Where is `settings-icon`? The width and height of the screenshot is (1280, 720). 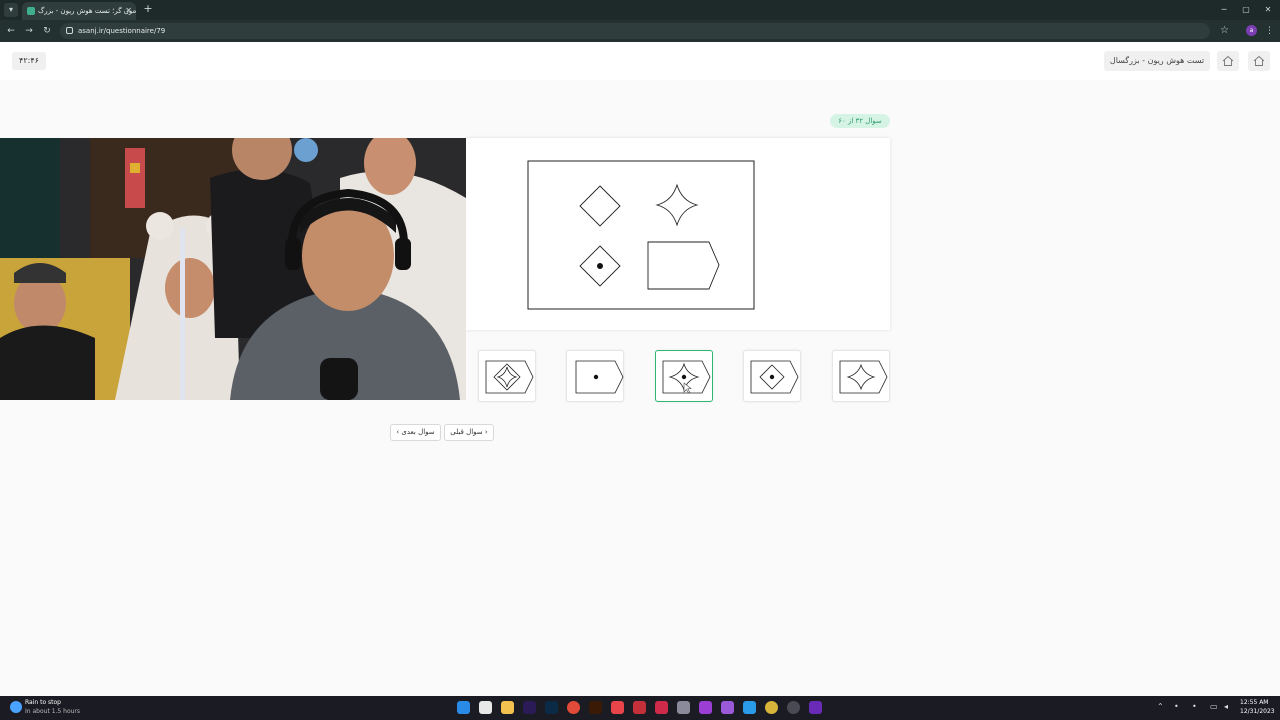 settings-icon is located at coordinates (683, 707).